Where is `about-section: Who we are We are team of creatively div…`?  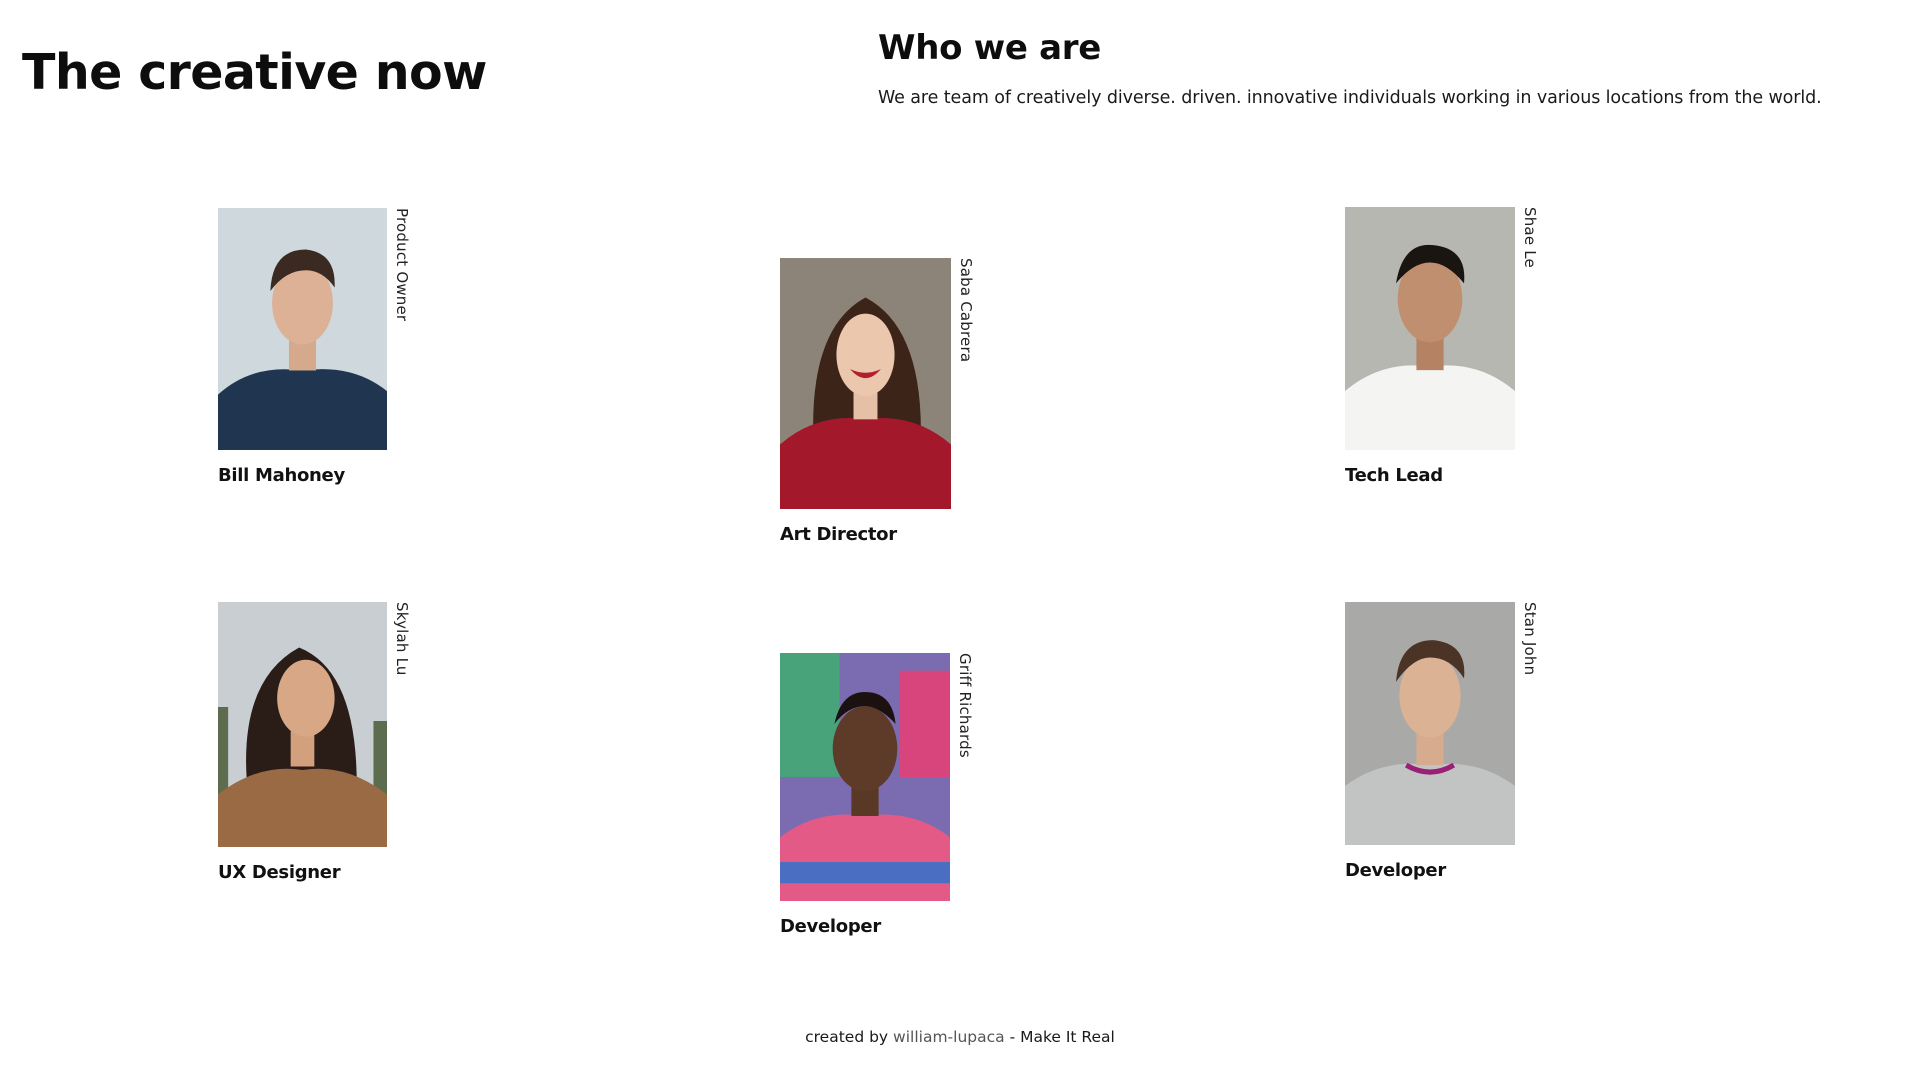 about-section: Who we are We are team of creatively div… is located at coordinates (1388, 68).